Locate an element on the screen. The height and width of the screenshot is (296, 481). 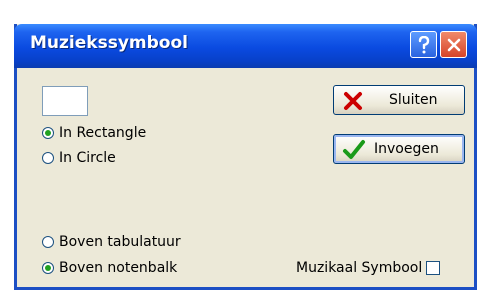
close-icon is located at coordinates (453, 44).